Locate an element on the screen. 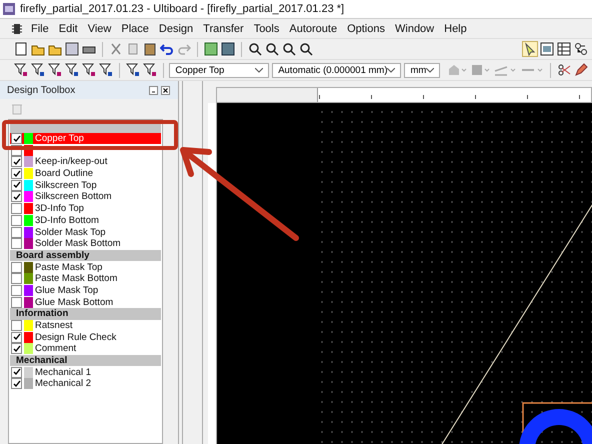 This screenshot has width=592, height=444. layer-row: Silkscreen Top is located at coordinates (85, 185).